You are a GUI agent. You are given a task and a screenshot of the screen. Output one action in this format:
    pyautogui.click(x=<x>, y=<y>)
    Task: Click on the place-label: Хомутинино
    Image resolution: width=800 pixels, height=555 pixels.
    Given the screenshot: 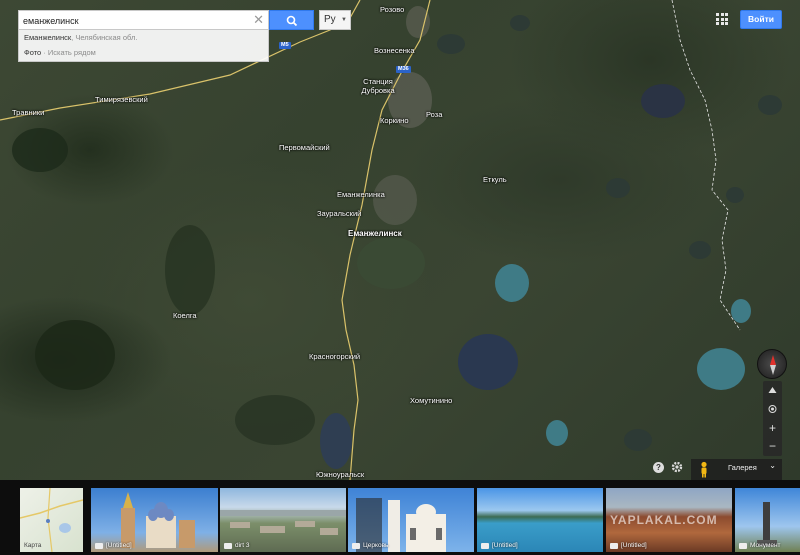 What is the action you would take?
    pyautogui.click(x=431, y=400)
    